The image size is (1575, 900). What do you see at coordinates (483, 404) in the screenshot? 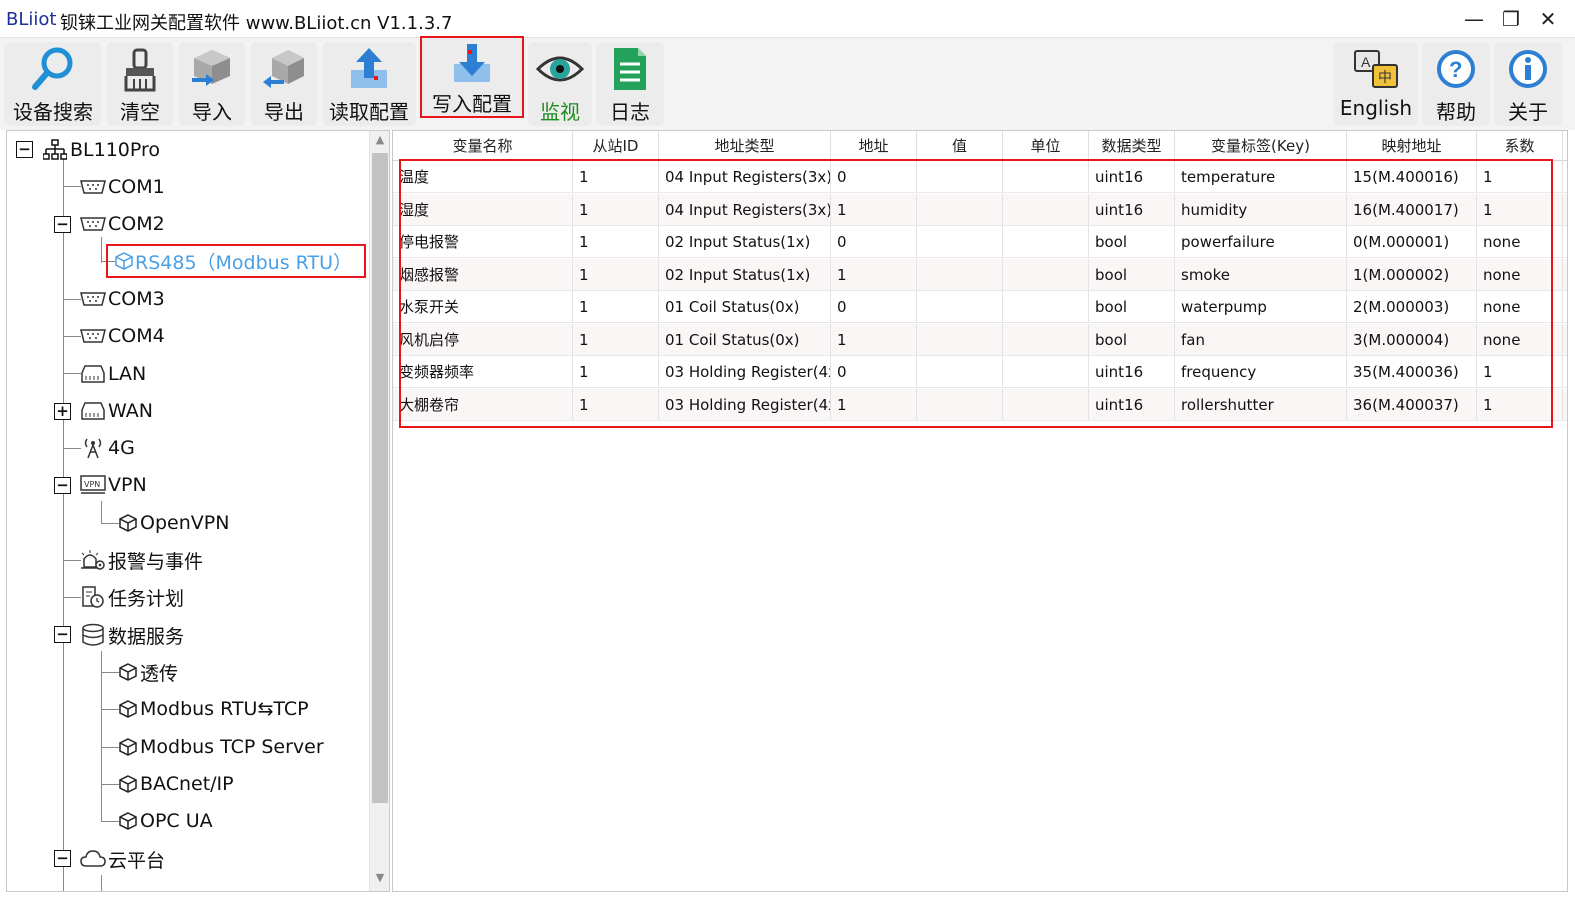
I see `table-cell: 大棚卷帘` at bounding box center [483, 404].